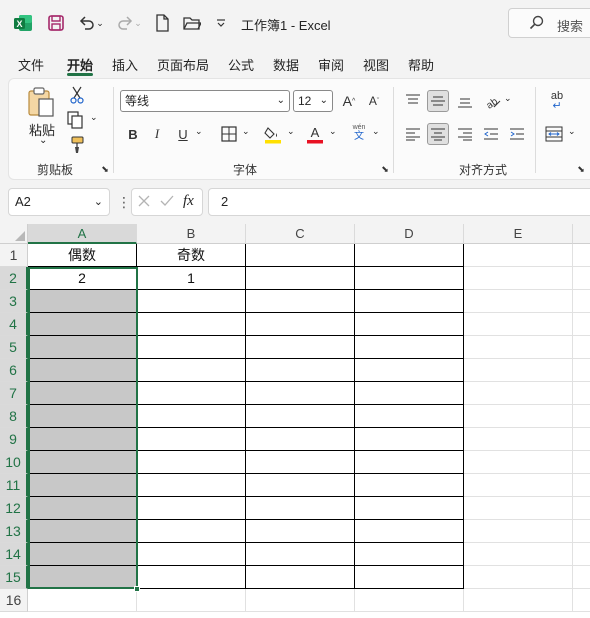  What do you see at coordinates (409, 347) in the screenshot?
I see `cell-d5` at bounding box center [409, 347].